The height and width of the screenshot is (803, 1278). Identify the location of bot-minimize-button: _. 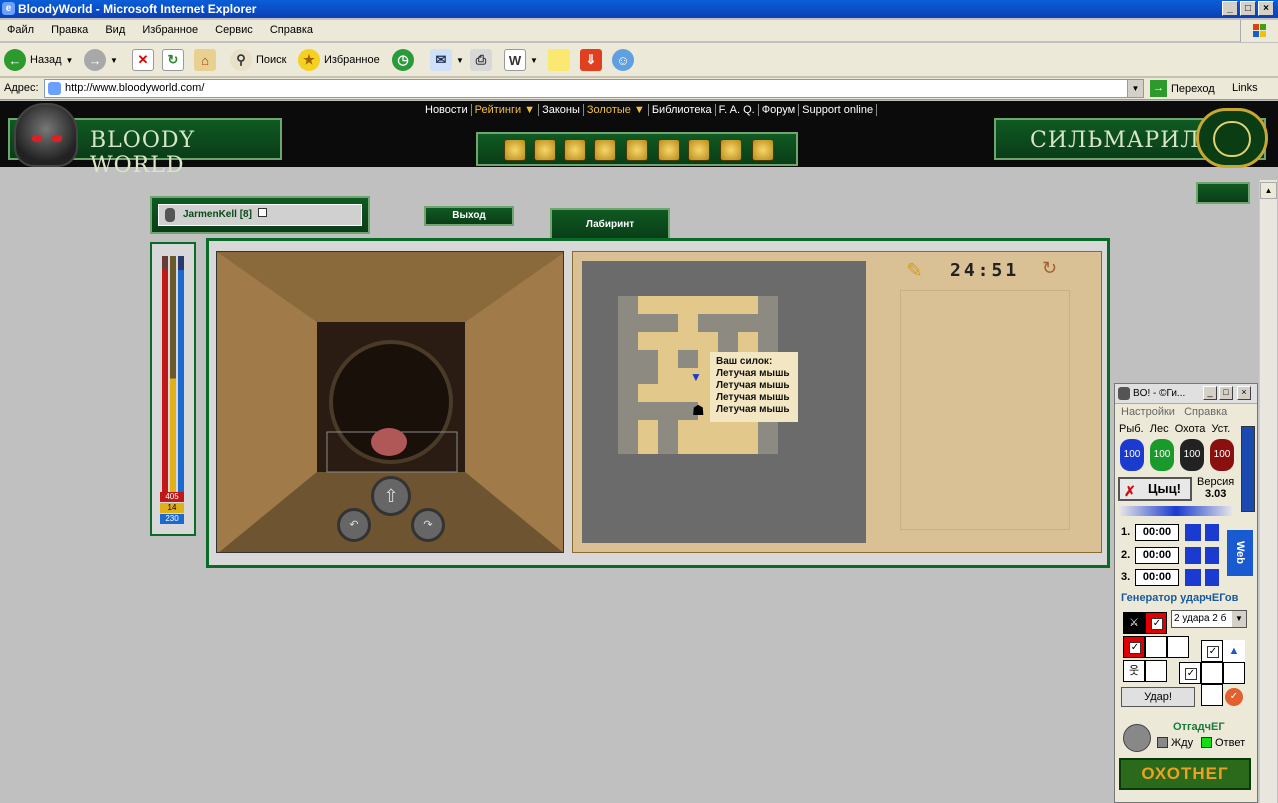
(1210, 393).